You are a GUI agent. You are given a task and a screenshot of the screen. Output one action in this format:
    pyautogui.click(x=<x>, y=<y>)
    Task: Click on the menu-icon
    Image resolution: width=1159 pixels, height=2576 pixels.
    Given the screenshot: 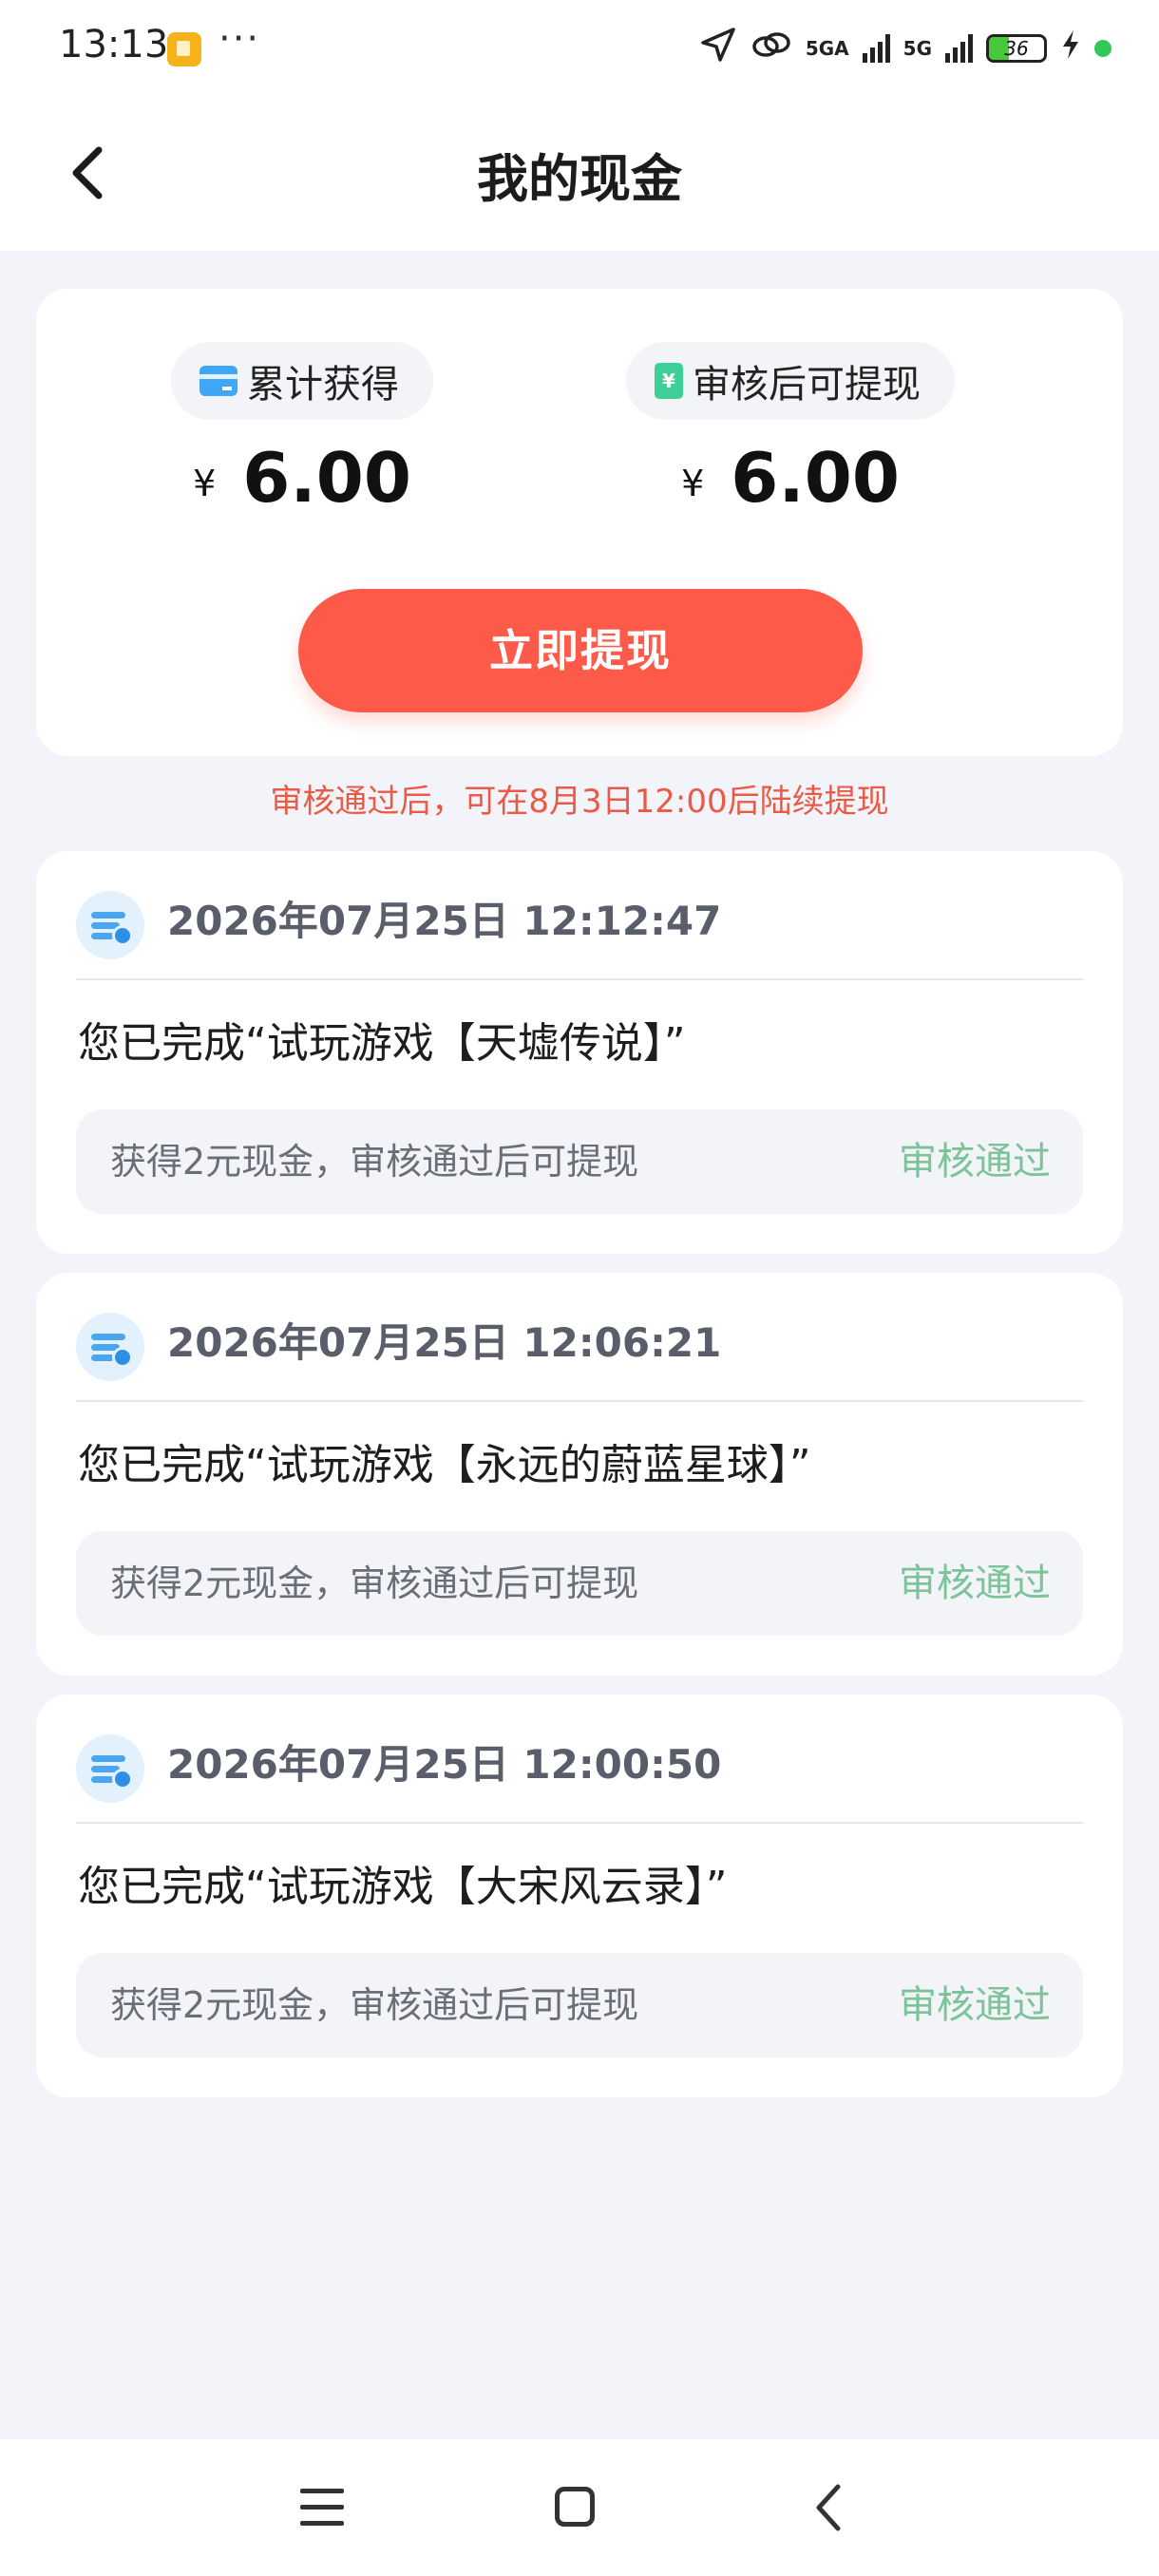 What is the action you would take?
    pyautogui.click(x=322, y=2508)
    